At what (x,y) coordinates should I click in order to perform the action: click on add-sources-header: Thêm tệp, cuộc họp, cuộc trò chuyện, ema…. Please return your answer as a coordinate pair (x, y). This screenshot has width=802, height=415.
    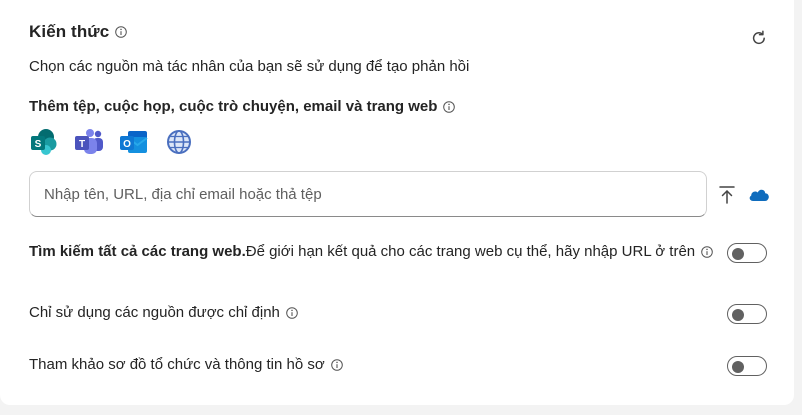
    Looking at the image, I should click on (242, 106).